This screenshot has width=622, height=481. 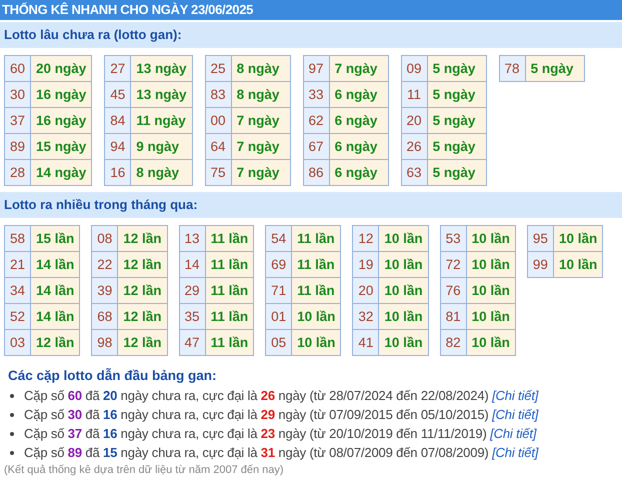 What do you see at coordinates (105, 239) in the screenshot?
I see `number-cell: 08` at bounding box center [105, 239].